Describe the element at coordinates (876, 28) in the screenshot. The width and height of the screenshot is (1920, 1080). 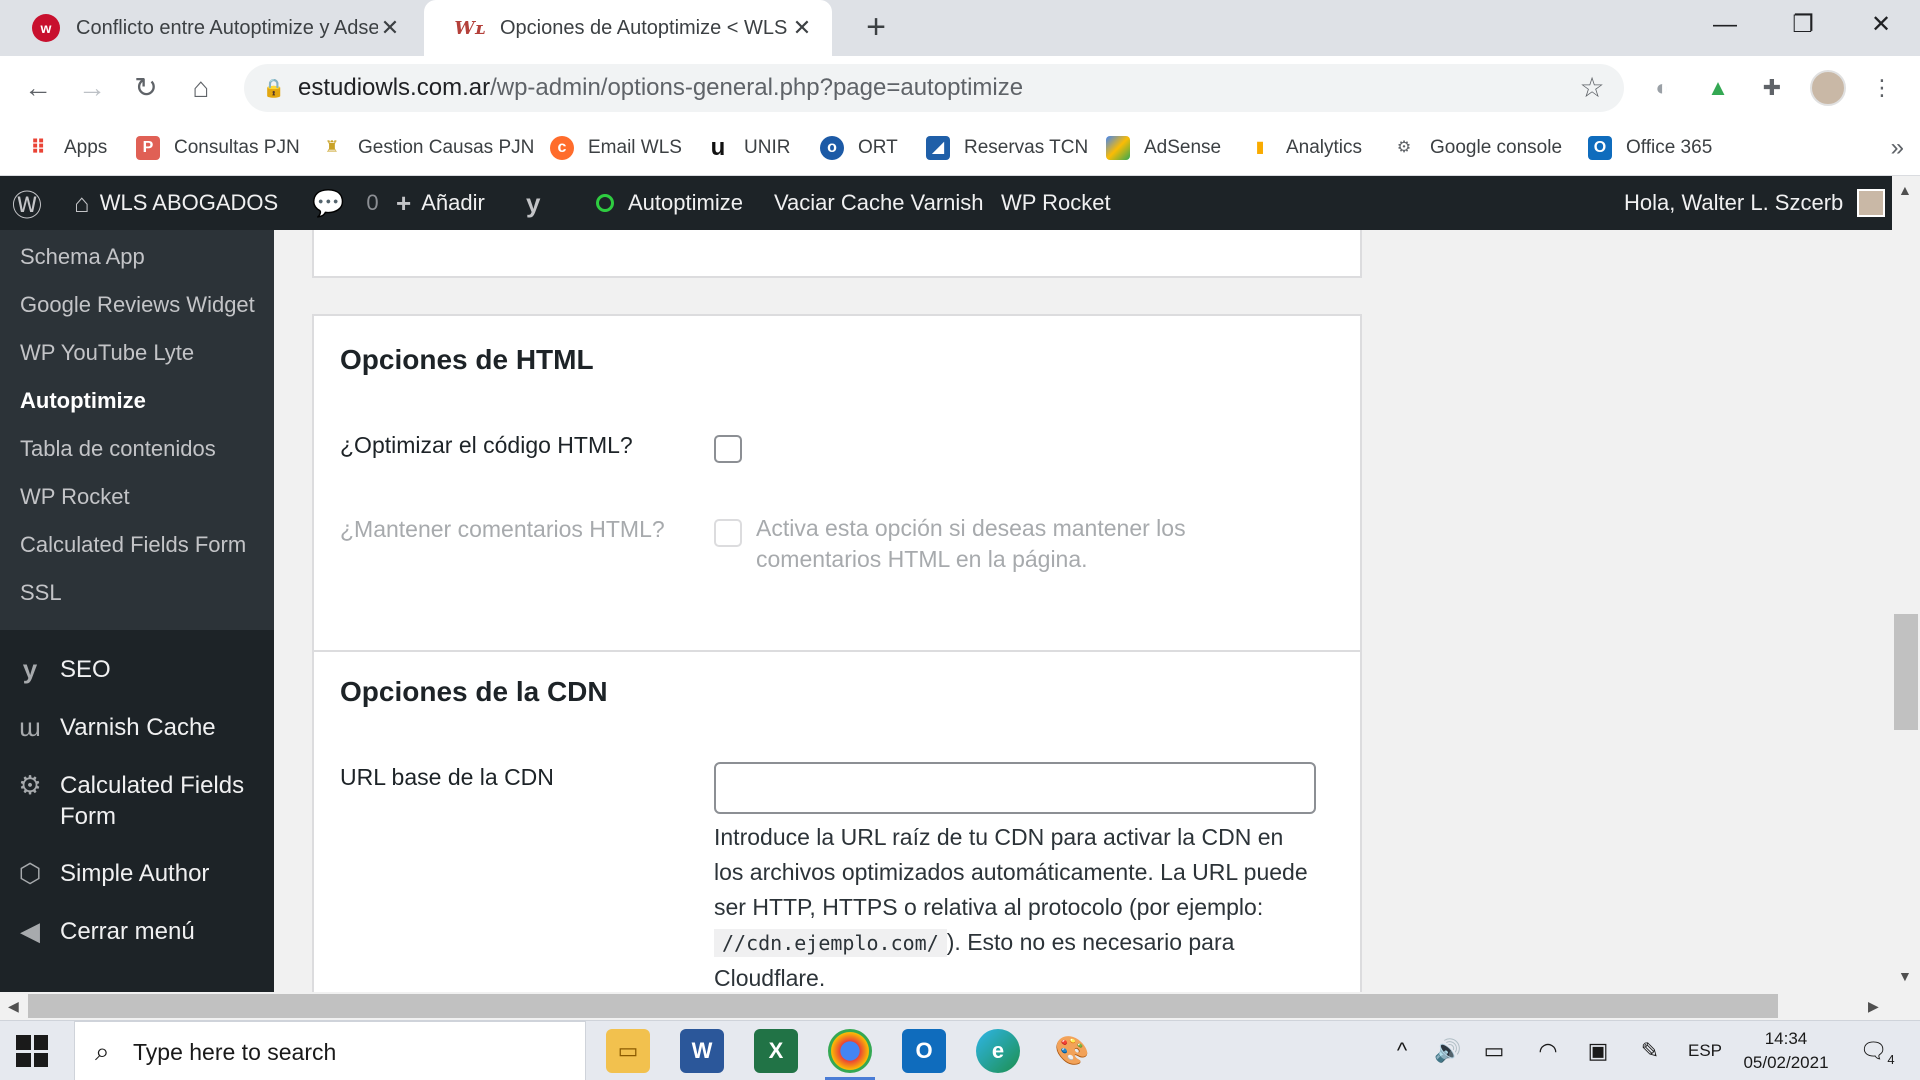
I see `new-tab-button: +` at that location.